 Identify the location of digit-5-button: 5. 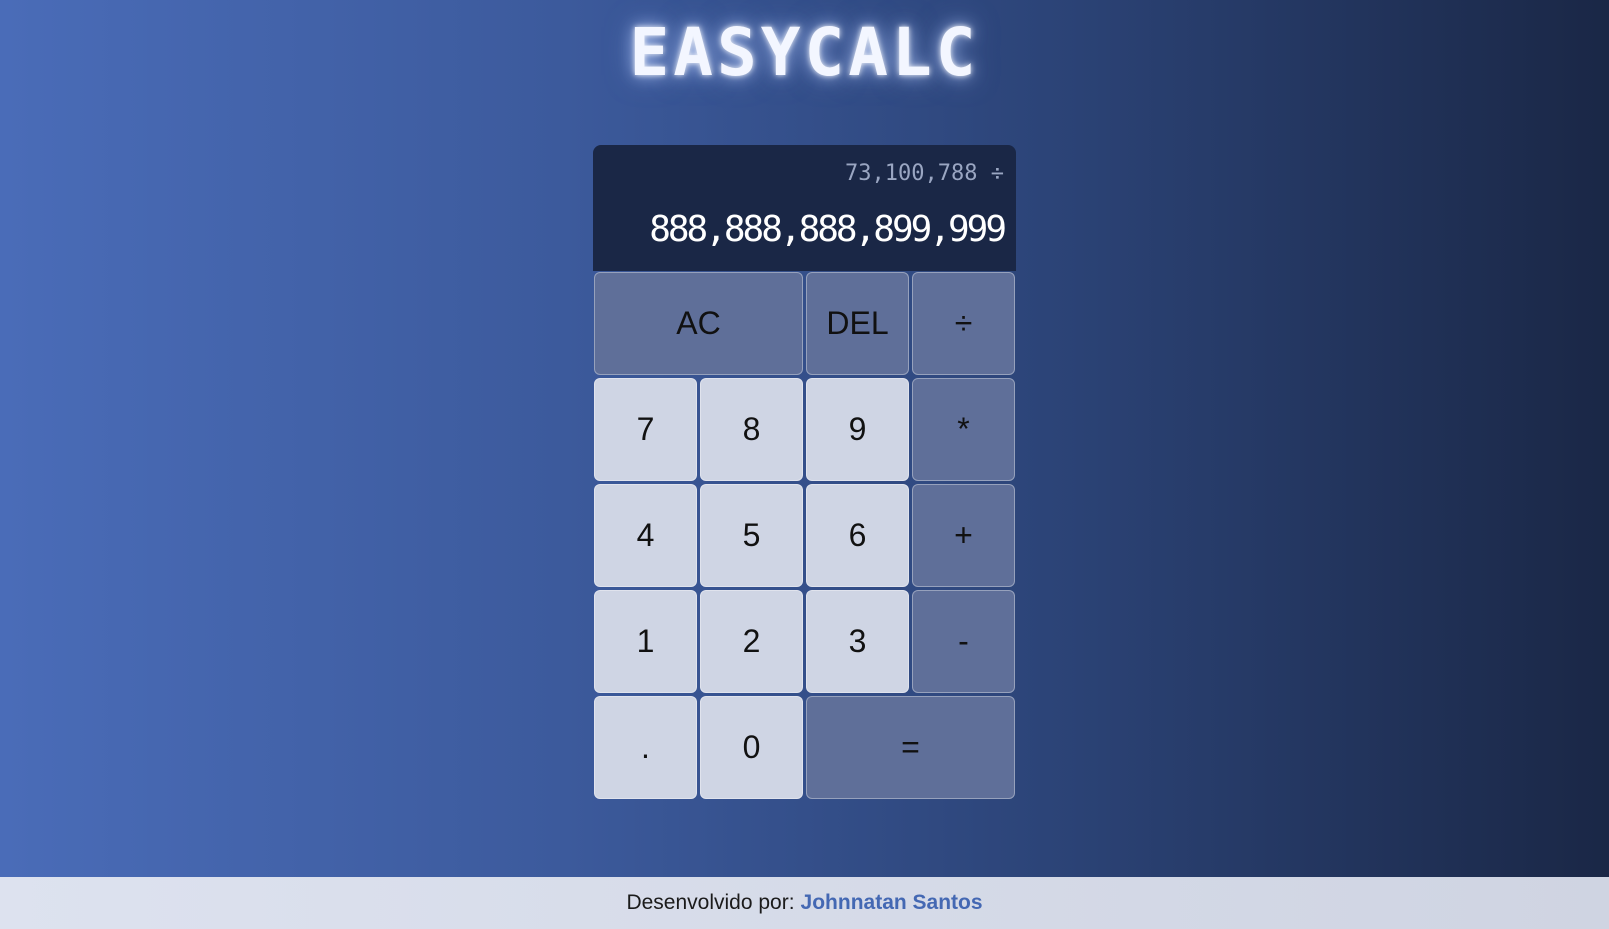
(751, 535).